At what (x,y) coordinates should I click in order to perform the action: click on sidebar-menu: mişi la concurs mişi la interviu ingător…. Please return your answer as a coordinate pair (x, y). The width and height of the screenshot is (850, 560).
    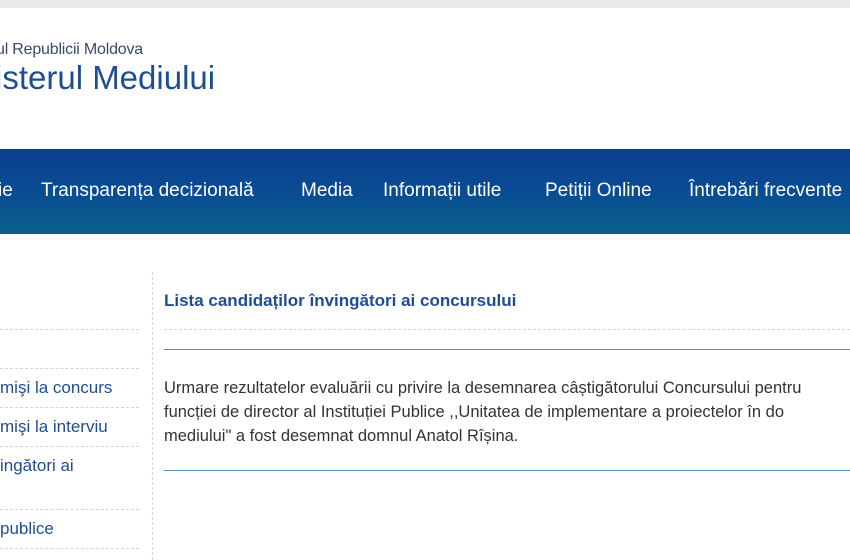
    Looking at the image, I should click on (70, 416).